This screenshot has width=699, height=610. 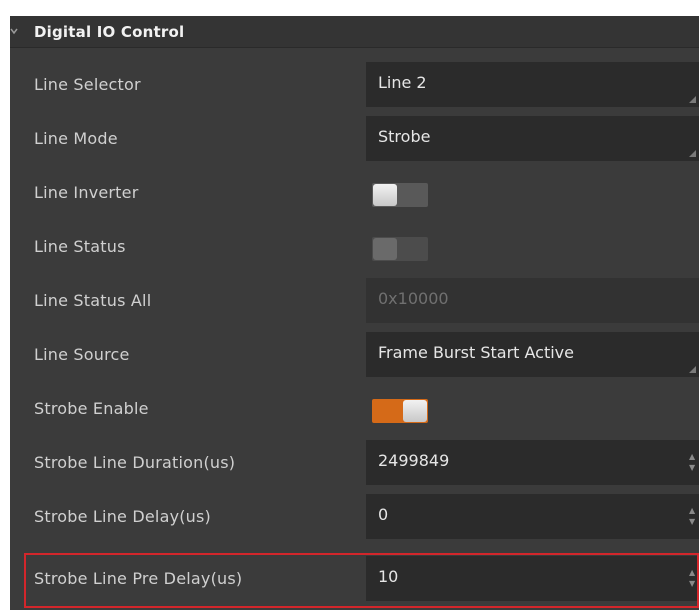 What do you see at coordinates (532, 462) in the screenshot?
I see `strobe-line-duration-spinbox: 2499849 ▲ ▼` at bounding box center [532, 462].